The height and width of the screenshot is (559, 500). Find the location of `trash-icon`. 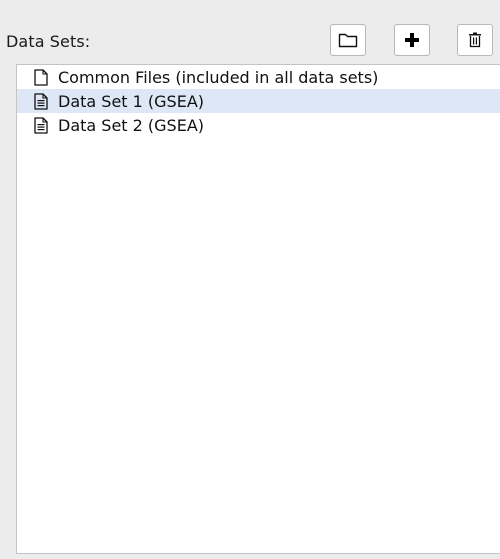

trash-icon is located at coordinates (475, 40).